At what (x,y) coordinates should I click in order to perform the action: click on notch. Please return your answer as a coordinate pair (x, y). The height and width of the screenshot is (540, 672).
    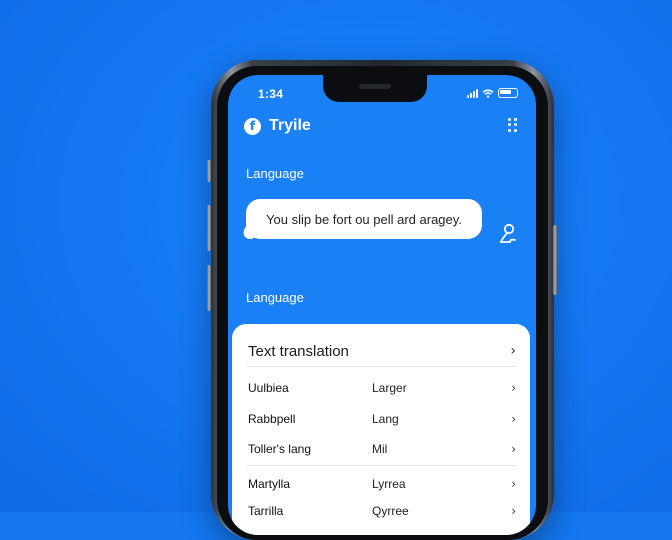
    Looking at the image, I should click on (375, 88).